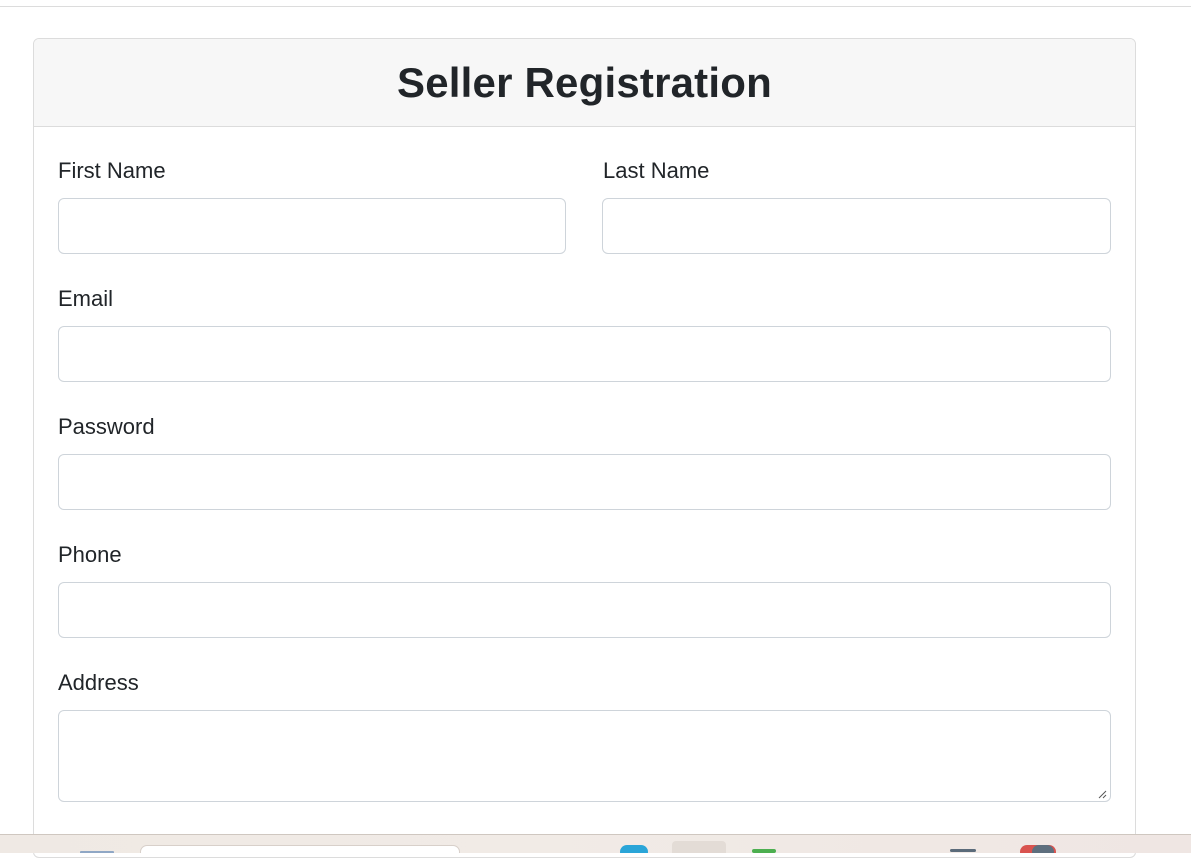 Image resolution: width=1191 pixels, height=858 pixels. I want to click on phone-label: Phone, so click(90, 554).